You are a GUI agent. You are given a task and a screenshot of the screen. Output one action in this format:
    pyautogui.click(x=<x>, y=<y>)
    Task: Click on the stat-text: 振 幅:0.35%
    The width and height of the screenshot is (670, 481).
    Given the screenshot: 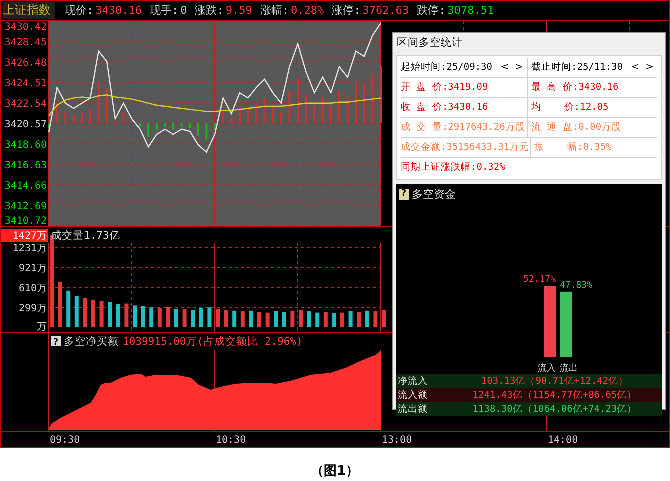 What is the action you would take?
    pyautogui.click(x=573, y=147)
    